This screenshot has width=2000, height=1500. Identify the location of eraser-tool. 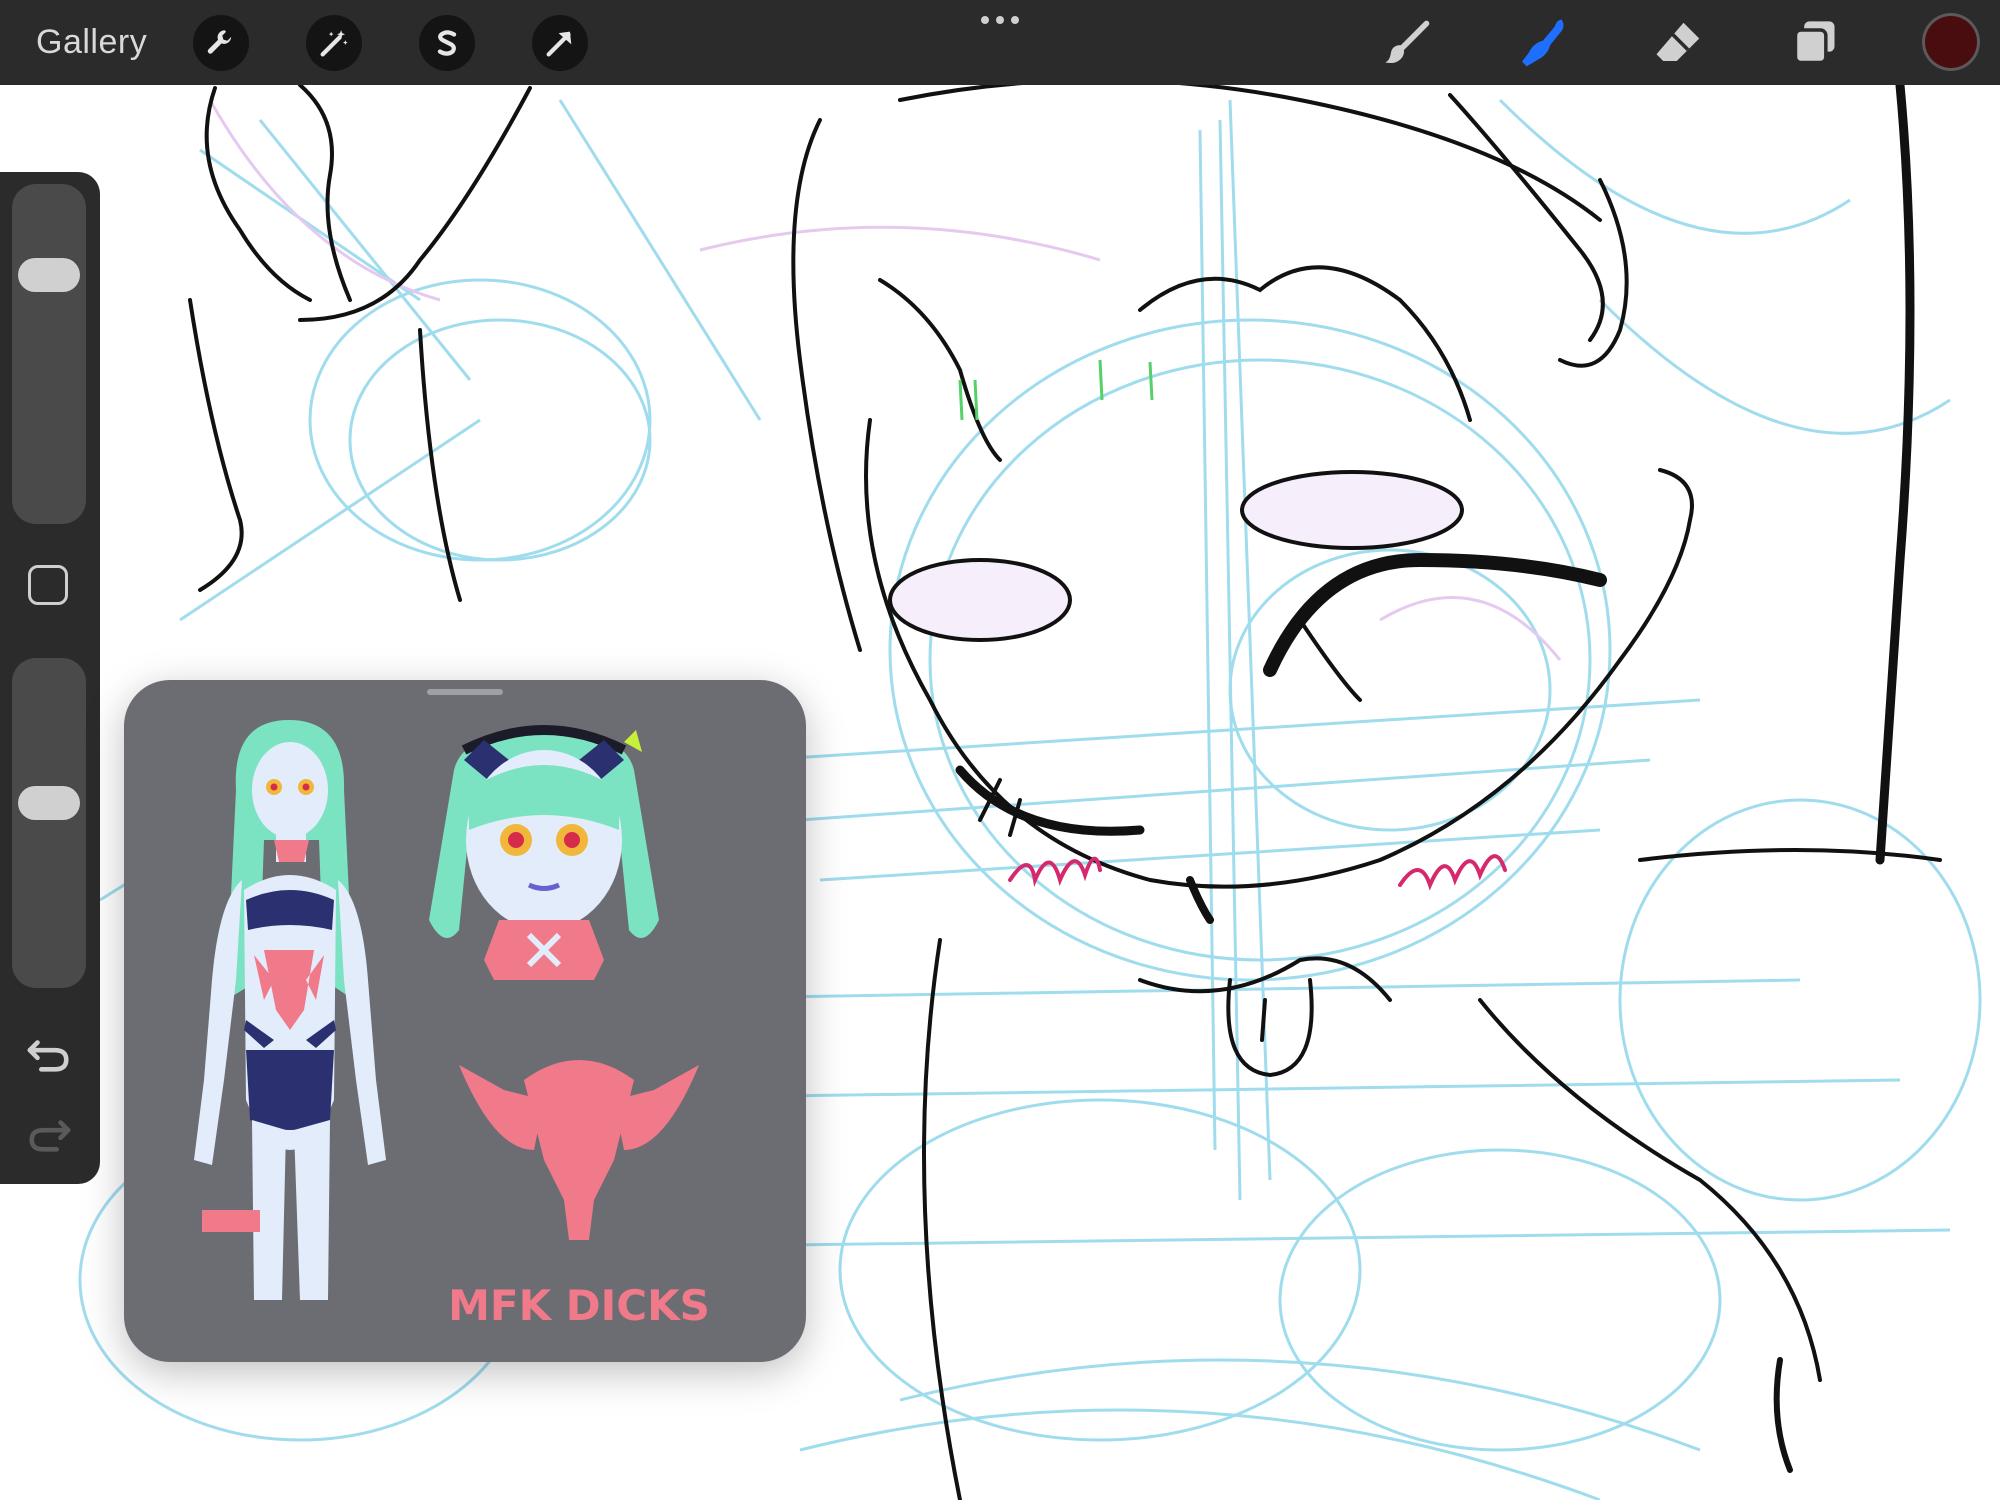
(1679, 43).